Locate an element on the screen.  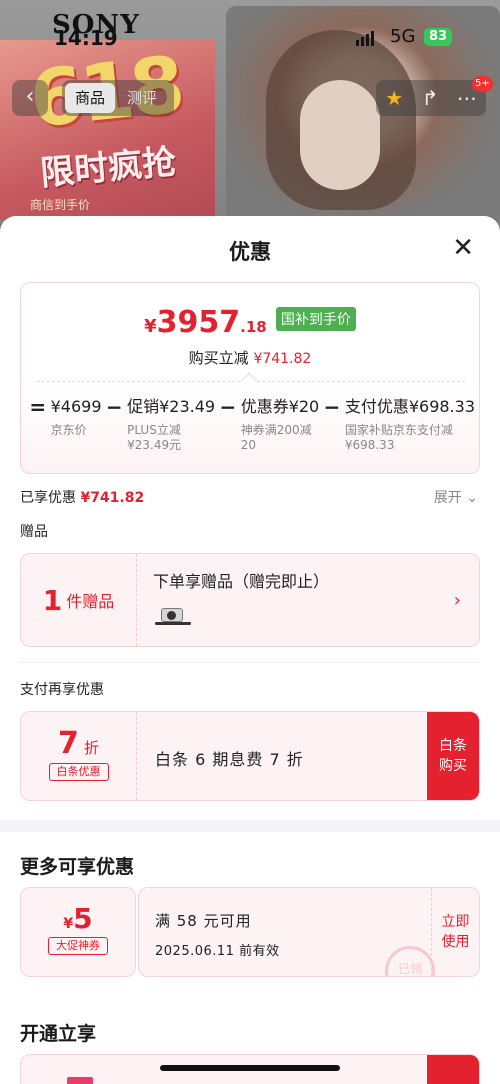
breakdown-note-line: ¥23.49元 is located at coordinates (154, 445).